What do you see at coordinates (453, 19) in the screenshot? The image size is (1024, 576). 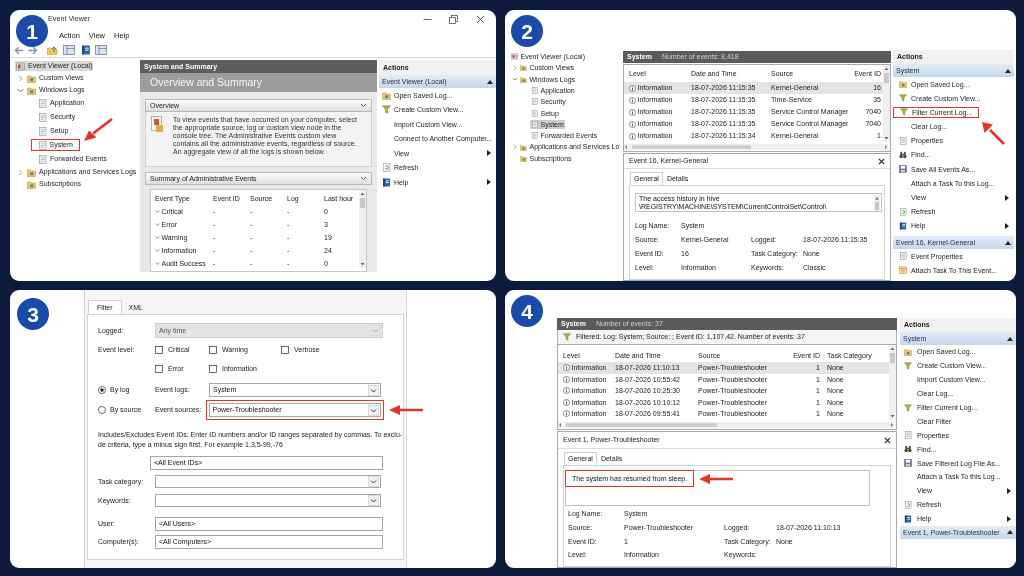 I see `restore-icon` at bounding box center [453, 19].